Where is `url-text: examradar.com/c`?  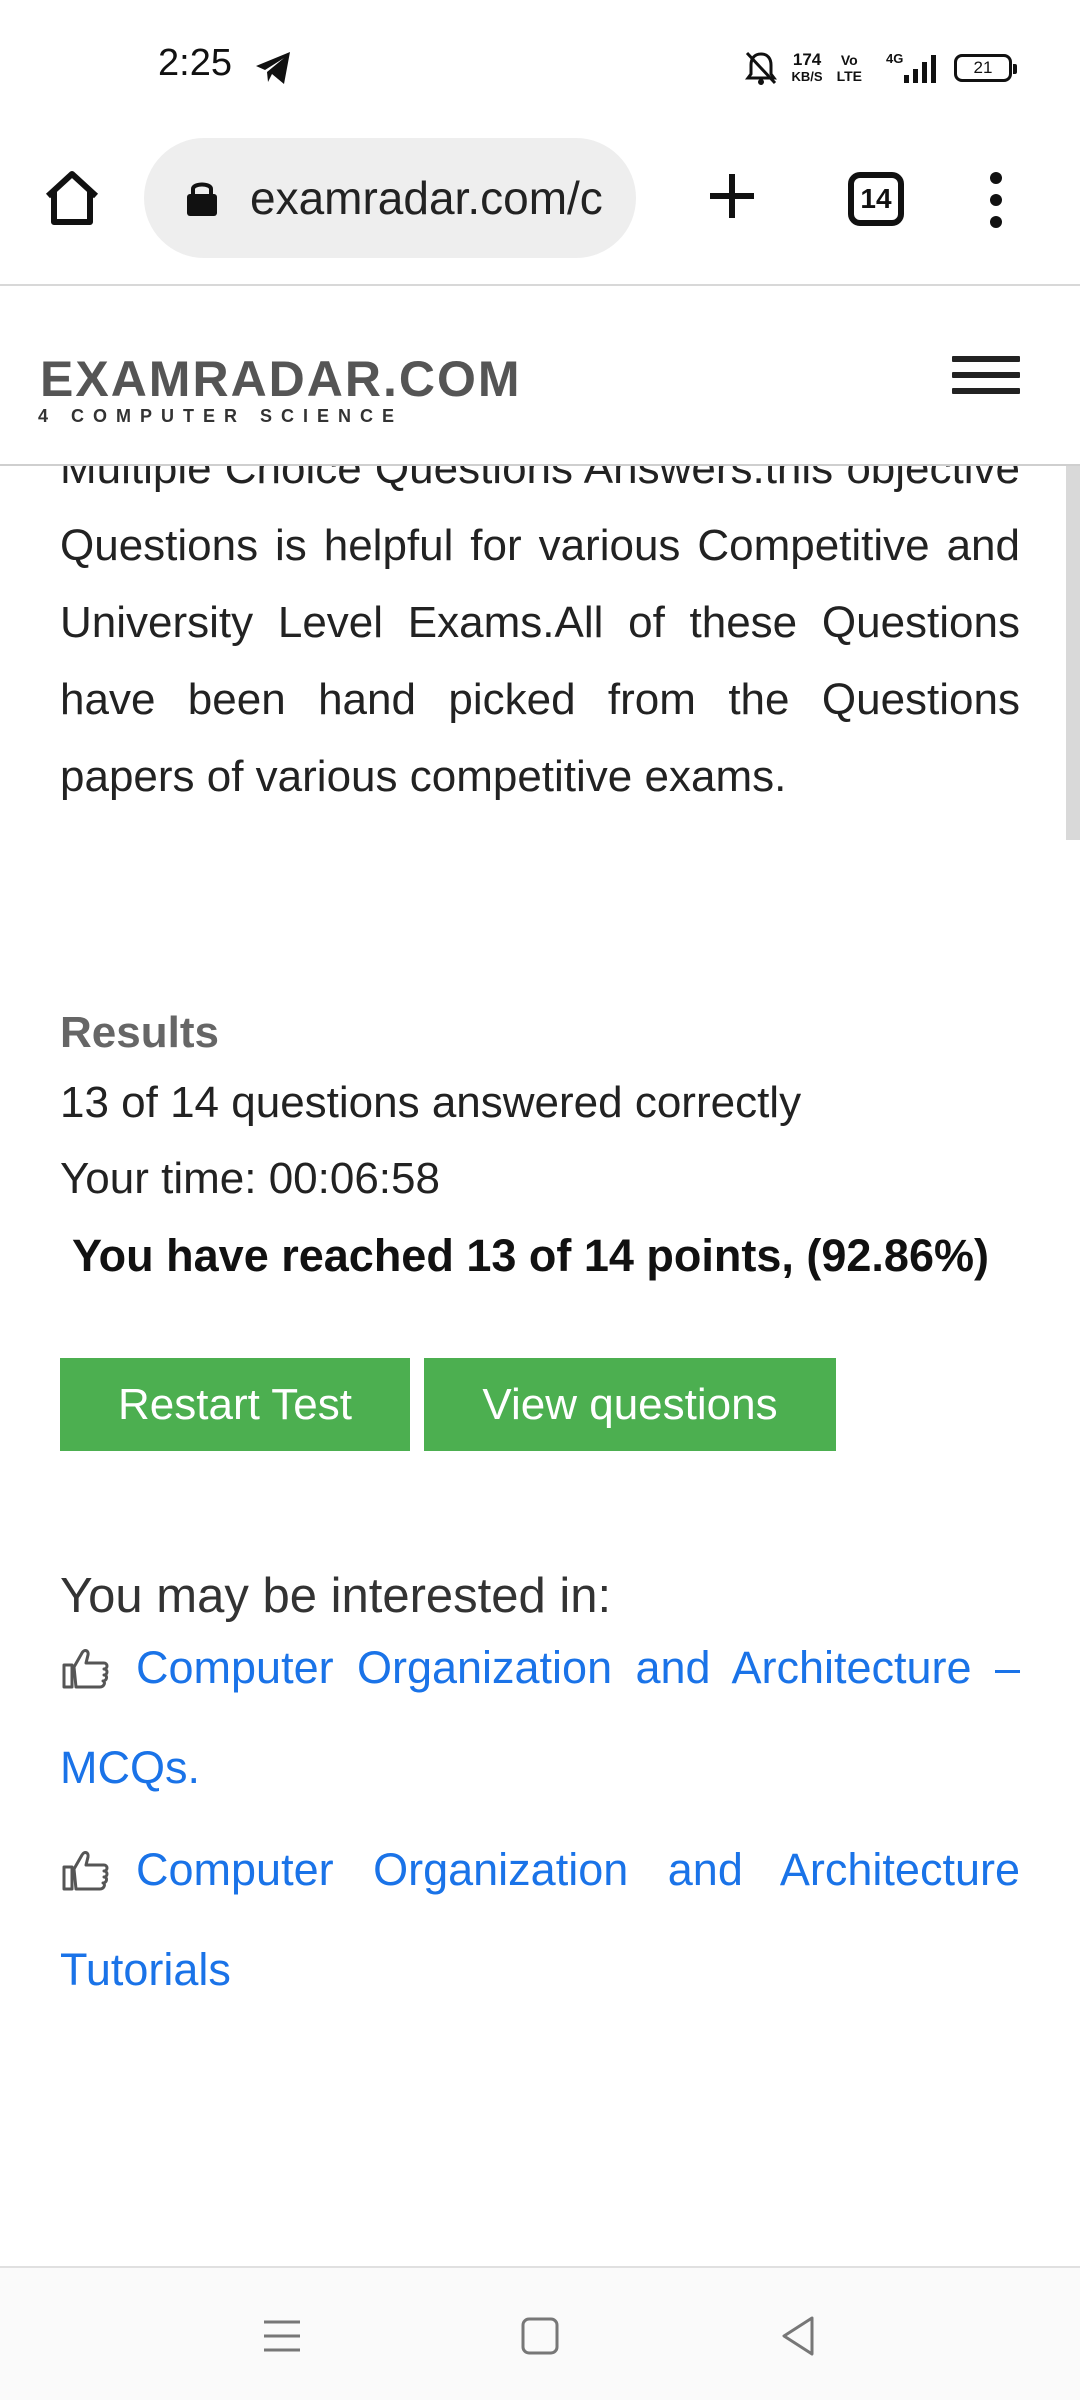 url-text: examradar.com/c is located at coordinates (426, 198).